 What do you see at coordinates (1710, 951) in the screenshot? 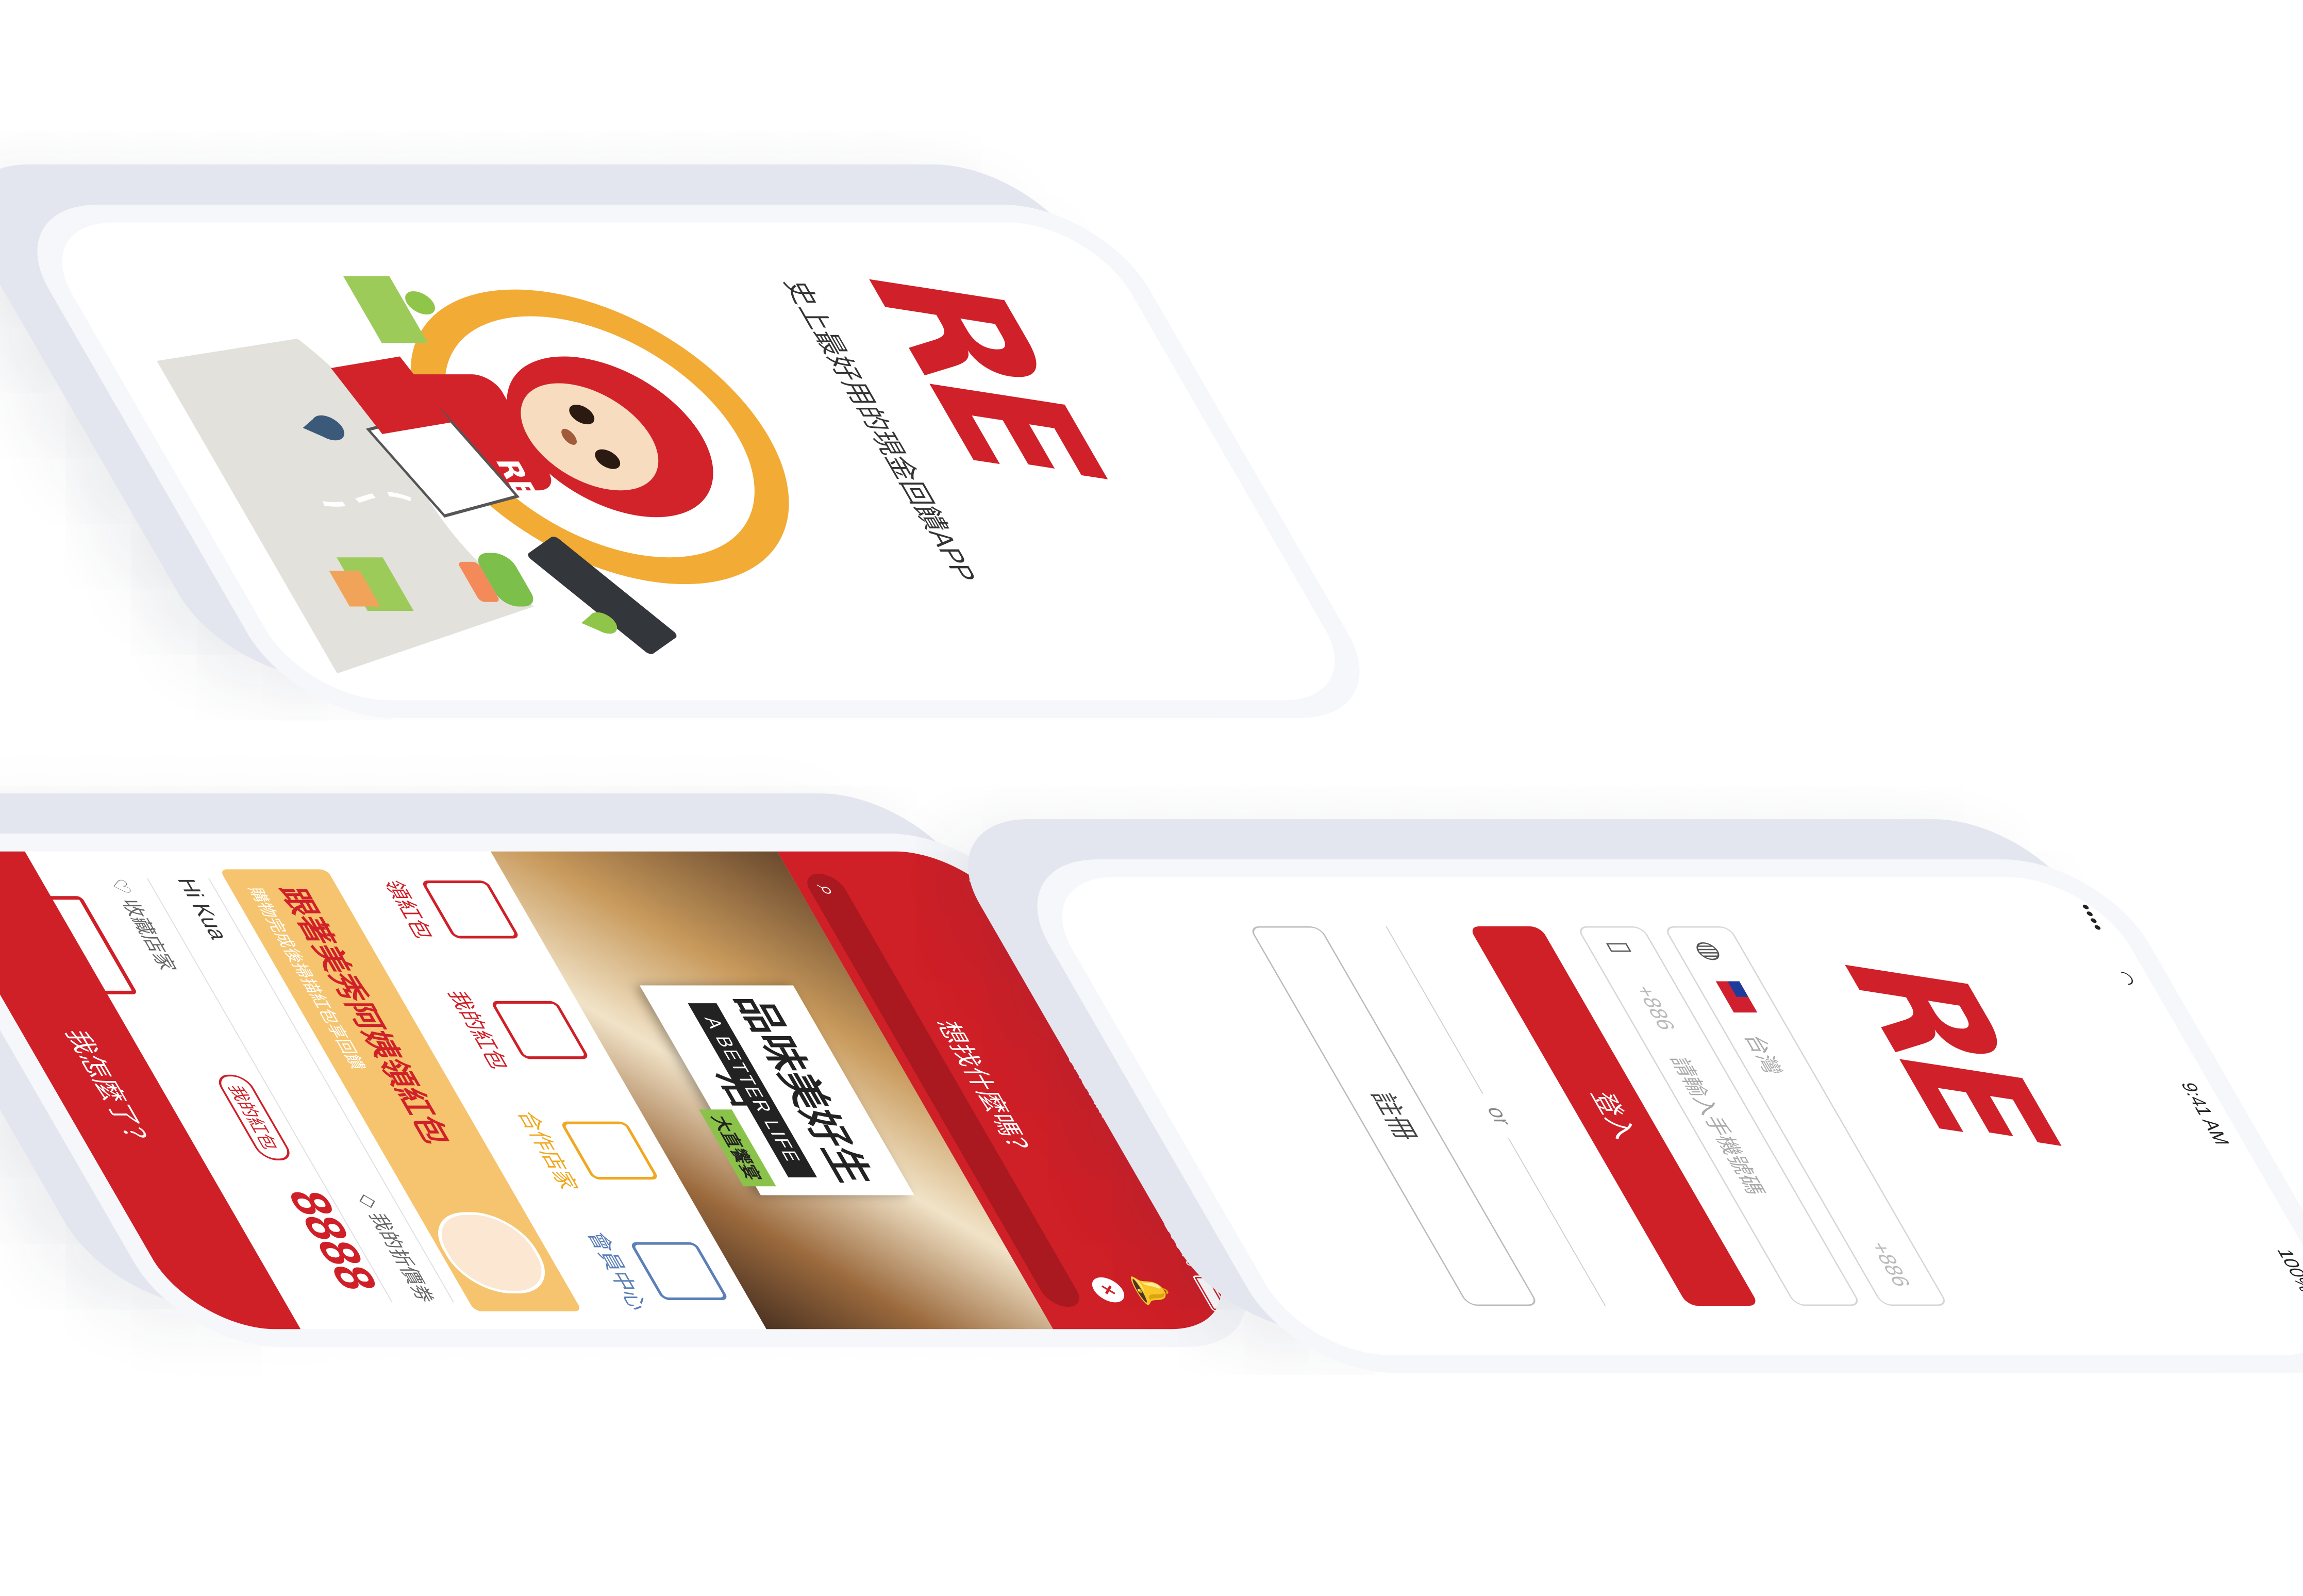
I see `globe-icon: ◍` at bounding box center [1710, 951].